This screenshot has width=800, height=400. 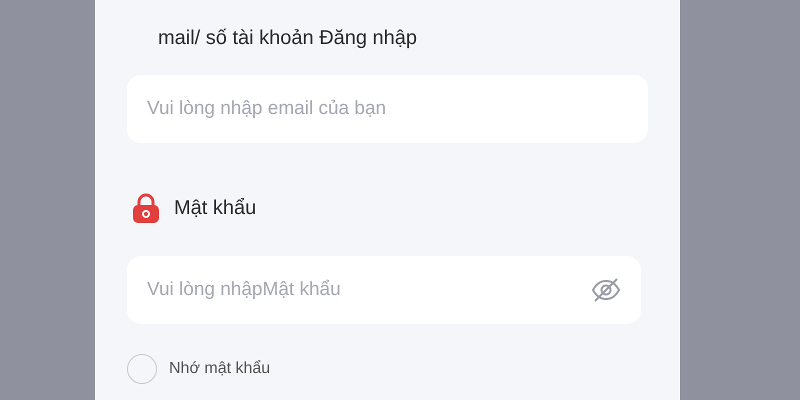 What do you see at coordinates (142, 369) in the screenshot?
I see `checkbox` at bounding box center [142, 369].